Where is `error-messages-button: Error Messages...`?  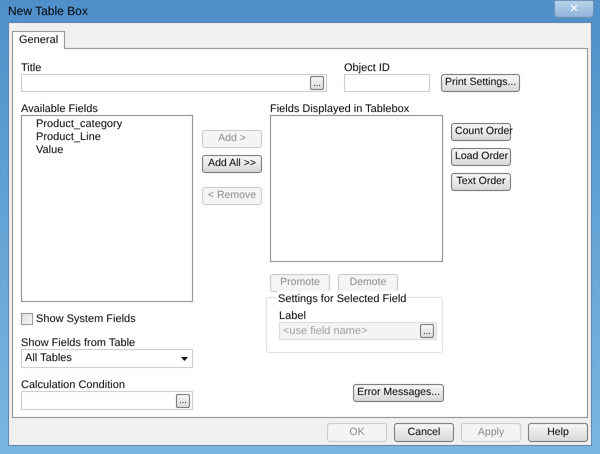 error-messages-button: Error Messages... is located at coordinates (398, 393).